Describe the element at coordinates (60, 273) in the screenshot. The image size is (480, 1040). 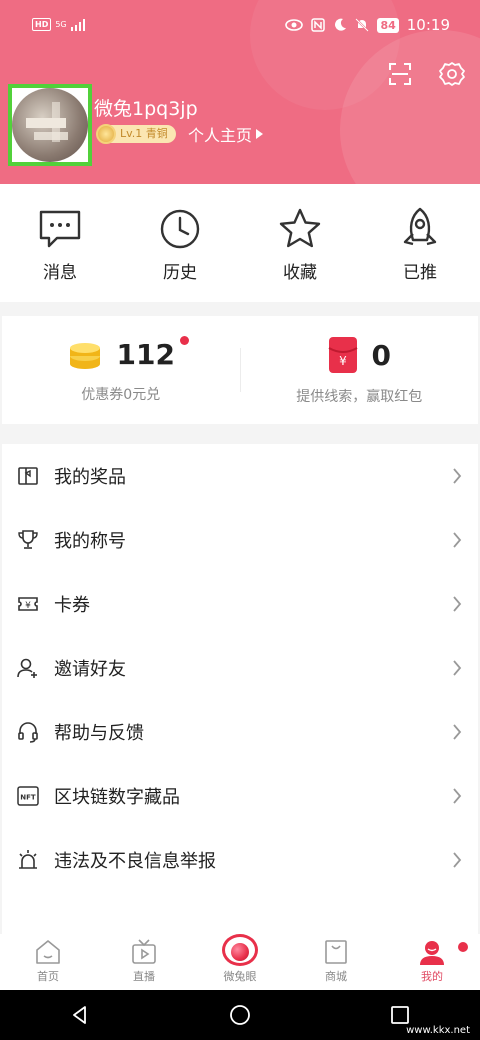
I see `quick-action-label: 消息` at that location.